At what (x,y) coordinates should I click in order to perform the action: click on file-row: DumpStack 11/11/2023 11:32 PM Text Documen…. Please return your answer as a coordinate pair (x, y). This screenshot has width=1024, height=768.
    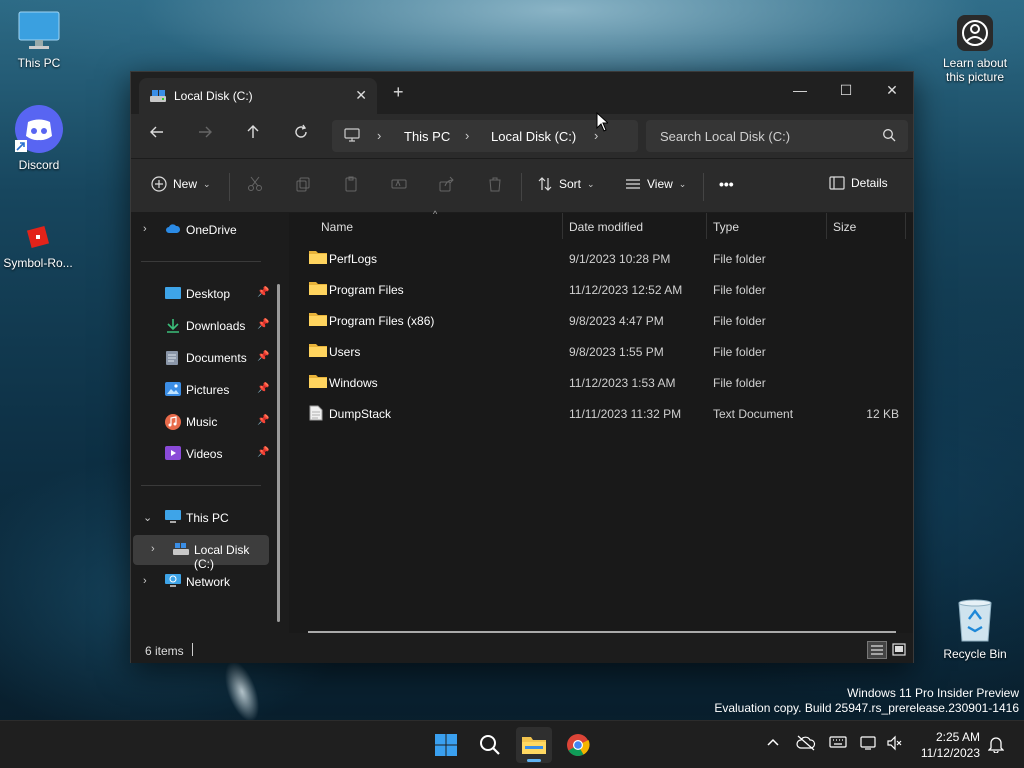
    Looking at the image, I should click on (601, 413).